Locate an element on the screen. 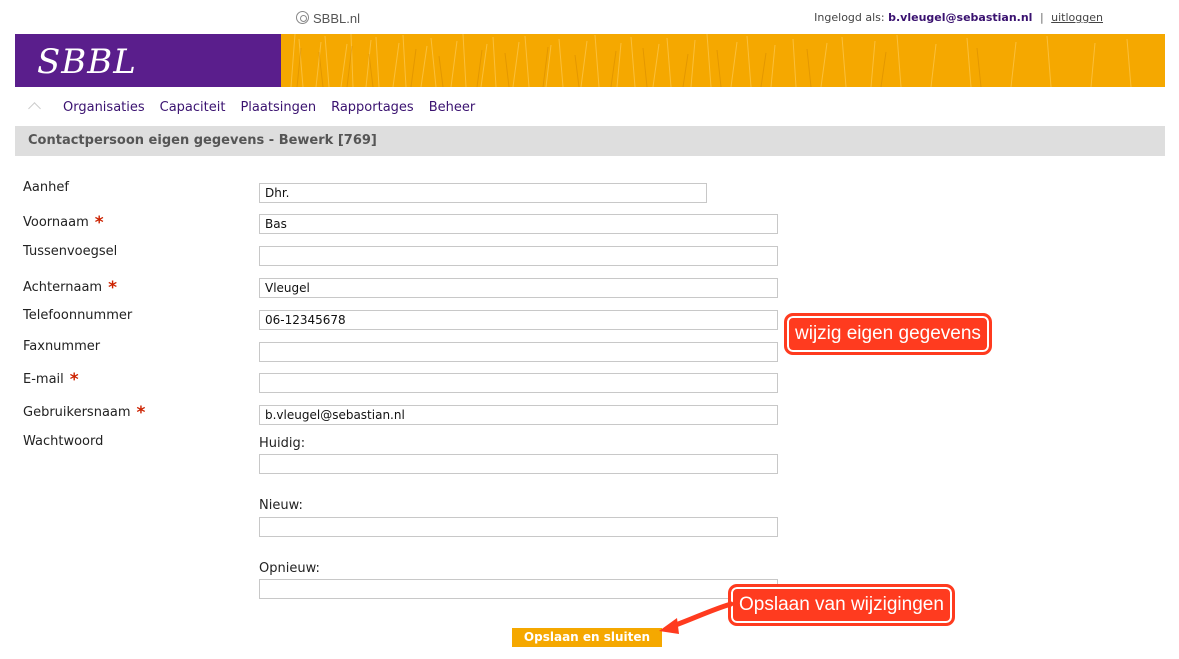 The height and width of the screenshot is (659, 1179). huidig-label: Huidig: is located at coordinates (282, 443).